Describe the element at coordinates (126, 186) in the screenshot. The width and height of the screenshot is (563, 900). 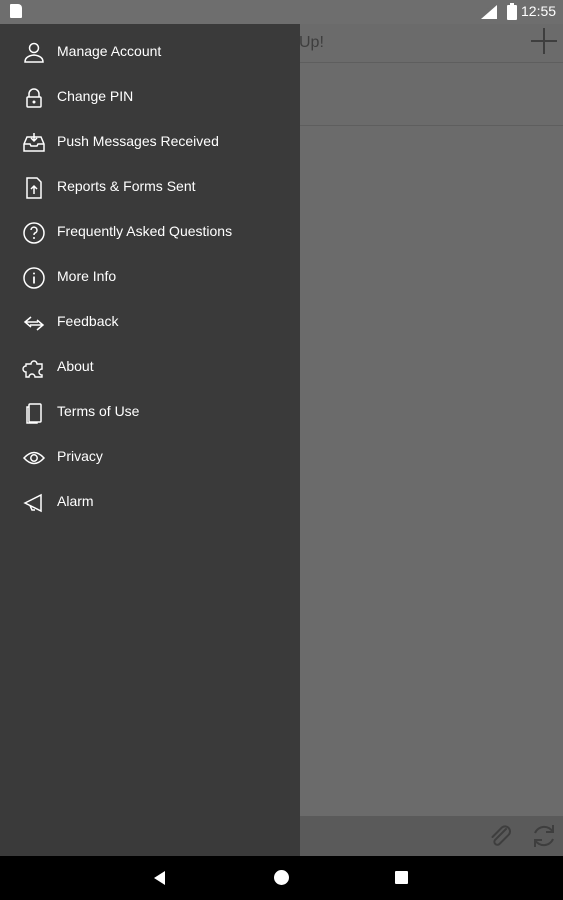
I see `menu-item-label: Reports & Forms Sent` at that location.